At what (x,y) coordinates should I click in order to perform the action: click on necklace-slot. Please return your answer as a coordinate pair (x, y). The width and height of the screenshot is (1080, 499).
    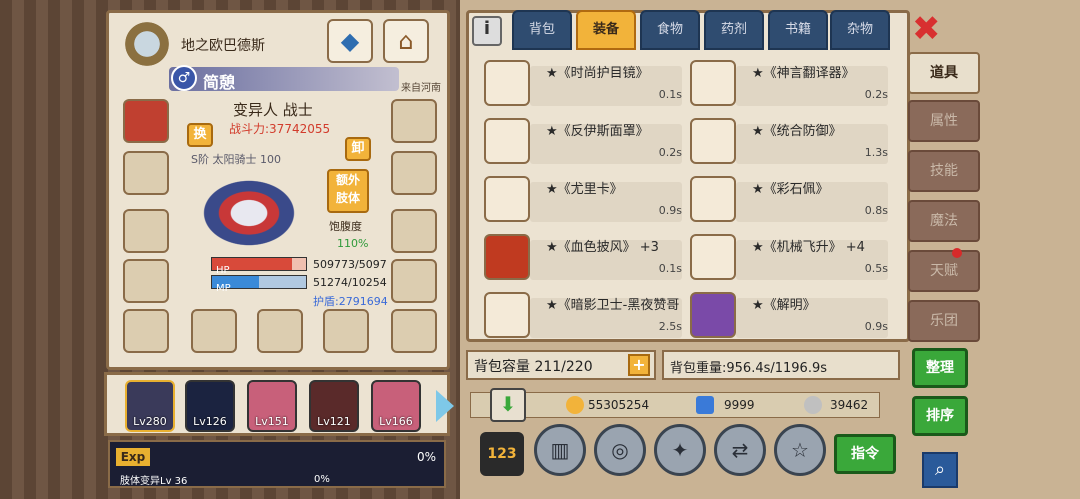
    Looking at the image, I should click on (146, 173).